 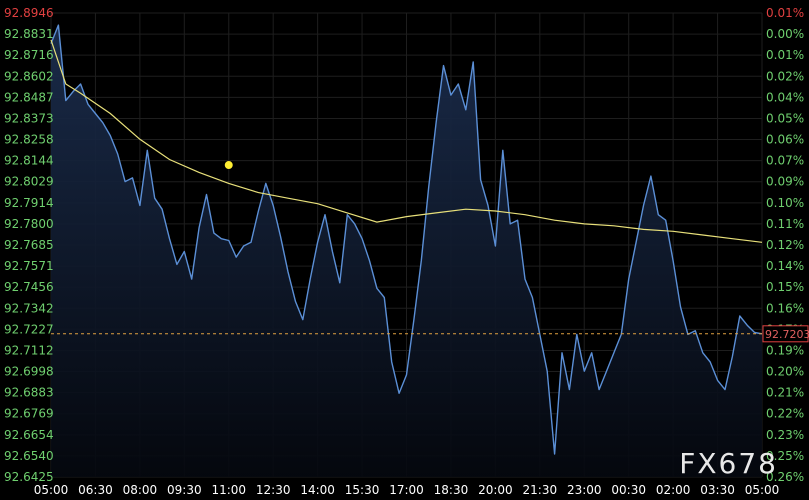 What do you see at coordinates (785, 350) in the screenshot?
I see `y-tick-right: 0.19%` at bounding box center [785, 350].